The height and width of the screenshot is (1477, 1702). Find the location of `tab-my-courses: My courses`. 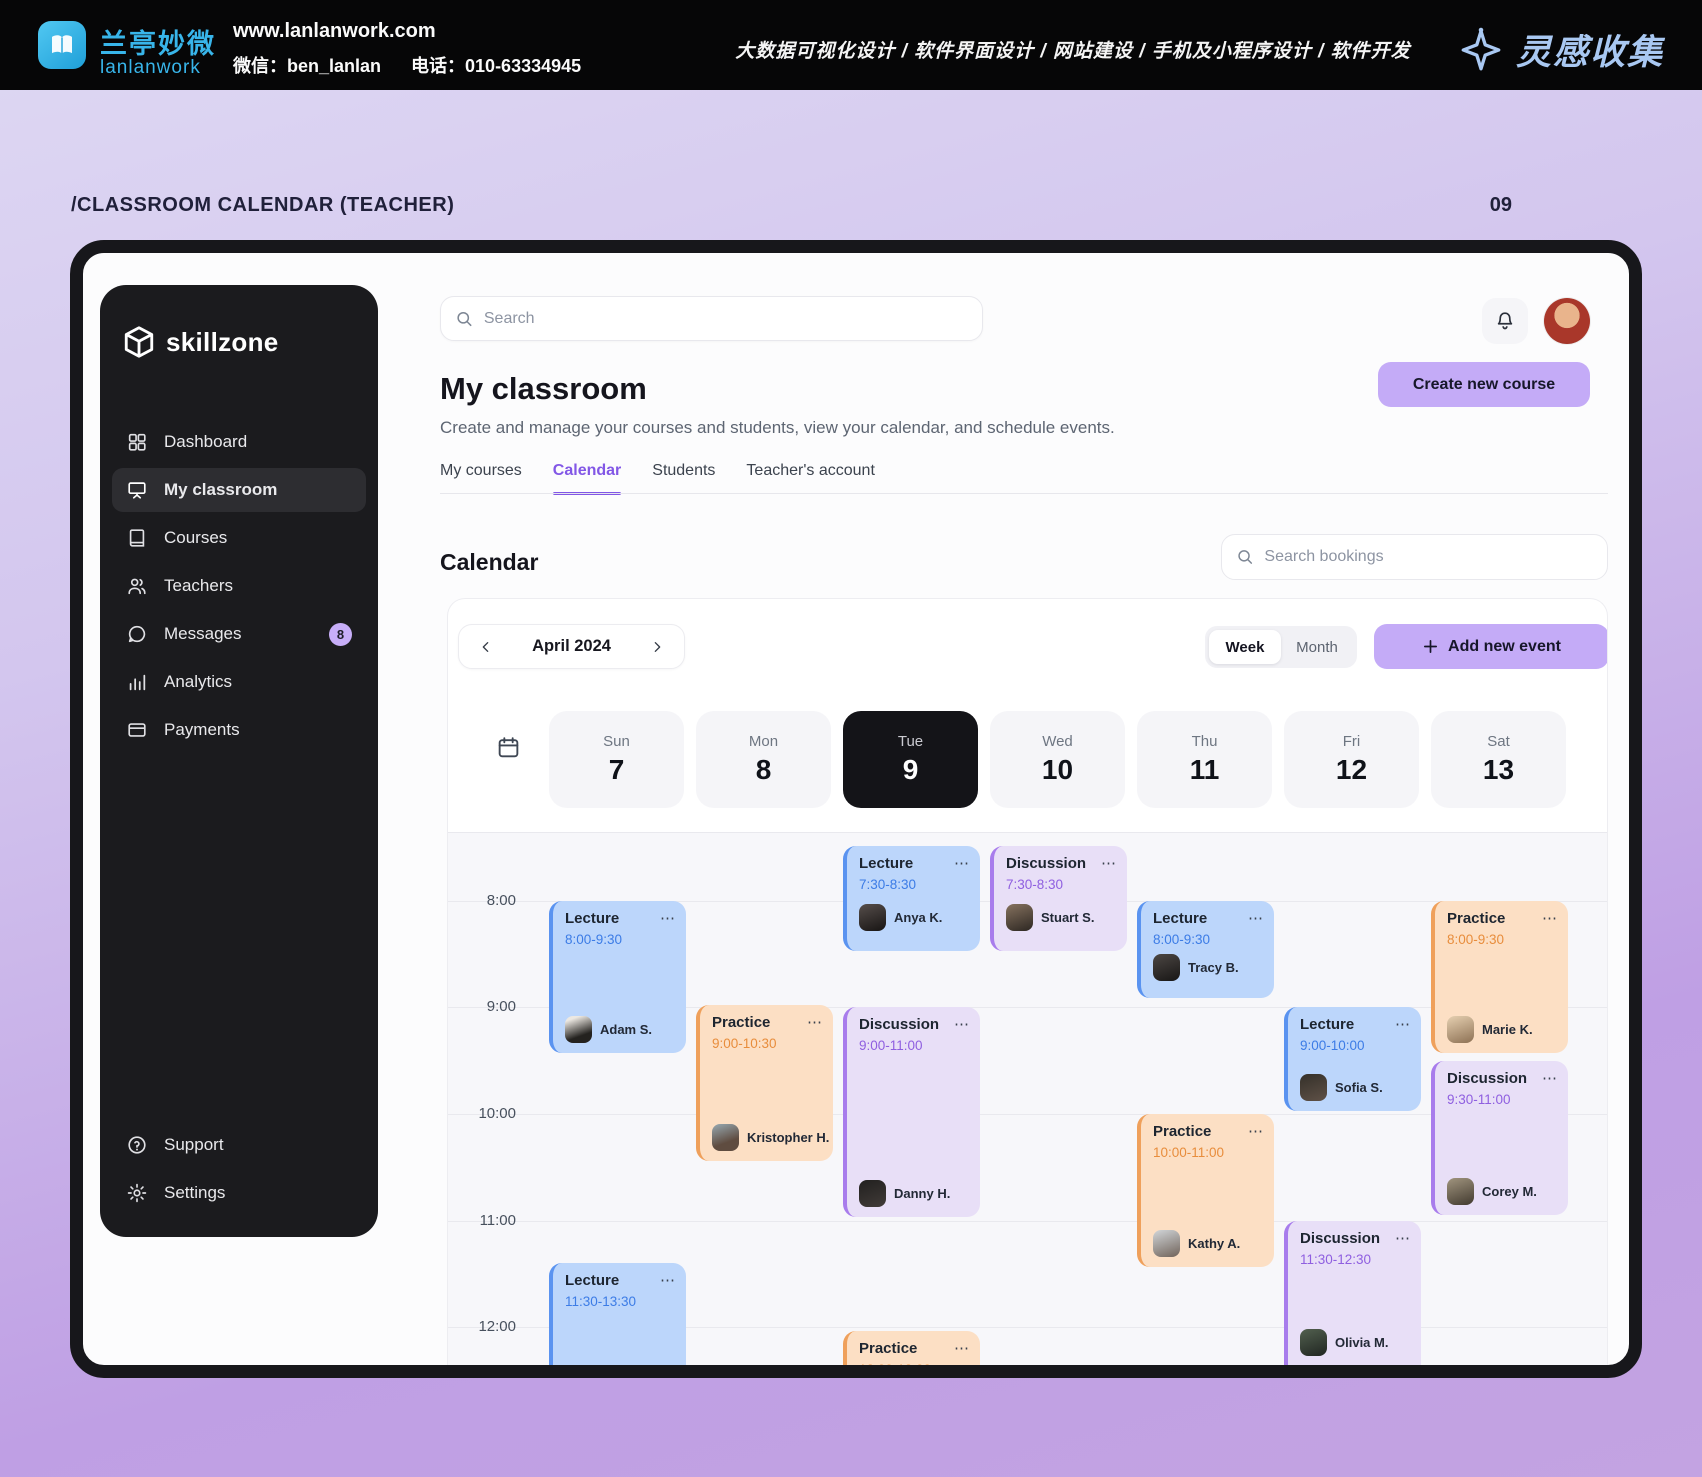

tab-my-courses: My courses is located at coordinates (481, 478).